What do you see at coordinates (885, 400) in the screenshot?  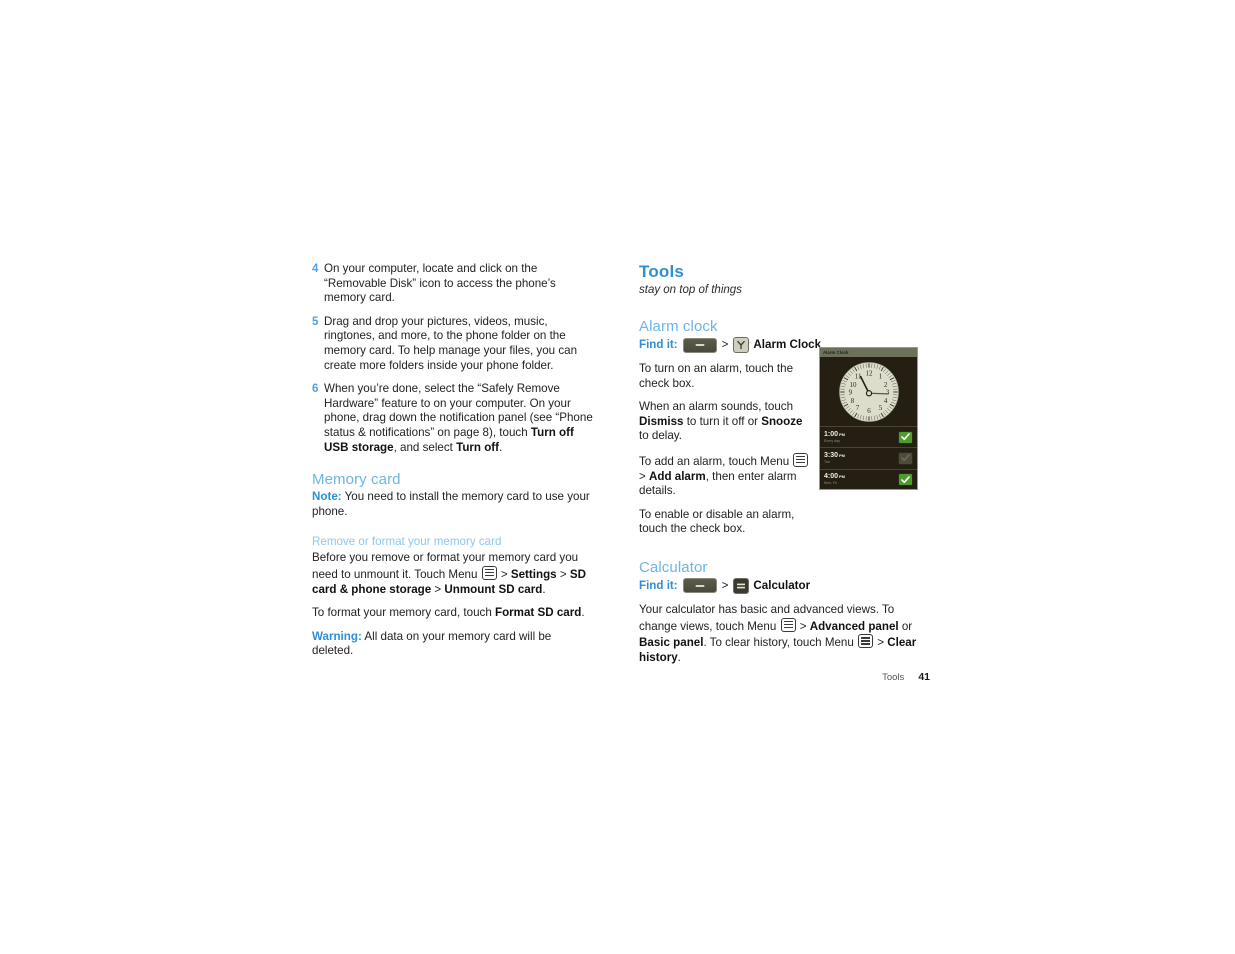 I see `svg-text: 4` at bounding box center [885, 400].